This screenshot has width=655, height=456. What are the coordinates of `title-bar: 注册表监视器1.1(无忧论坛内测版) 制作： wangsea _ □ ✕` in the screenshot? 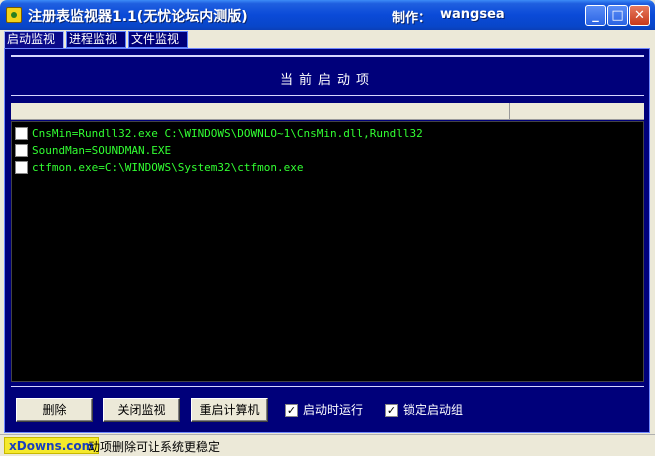 It's located at (327, 15).